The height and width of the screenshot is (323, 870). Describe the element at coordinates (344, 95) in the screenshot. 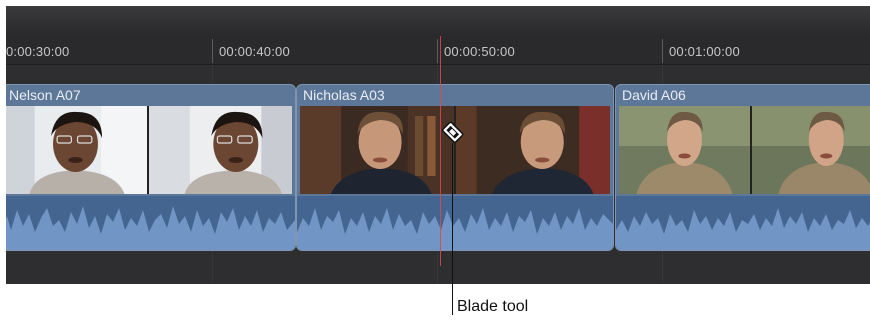

I see `clip-title: Nicholas A03` at that location.